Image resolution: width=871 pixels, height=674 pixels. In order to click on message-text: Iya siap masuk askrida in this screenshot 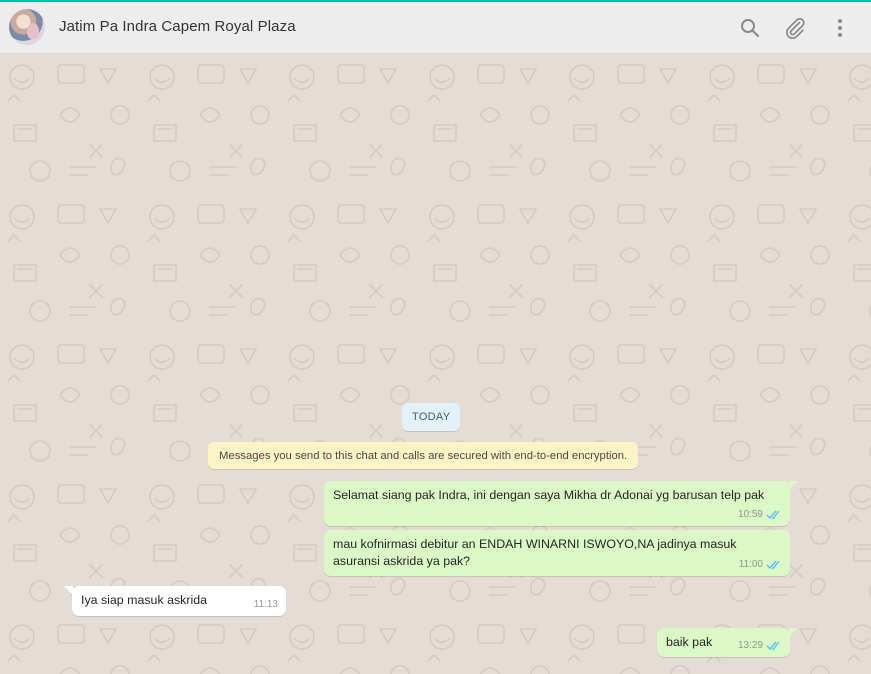, I will do `click(144, 600)`.